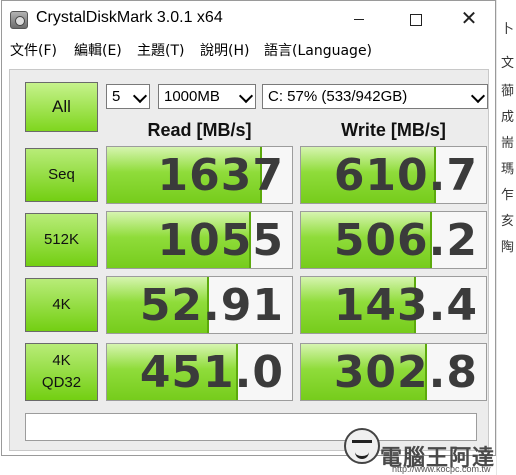 The width and height of the screenshot is (516, 475). I want to click on minimize-button, so click(359, 19).